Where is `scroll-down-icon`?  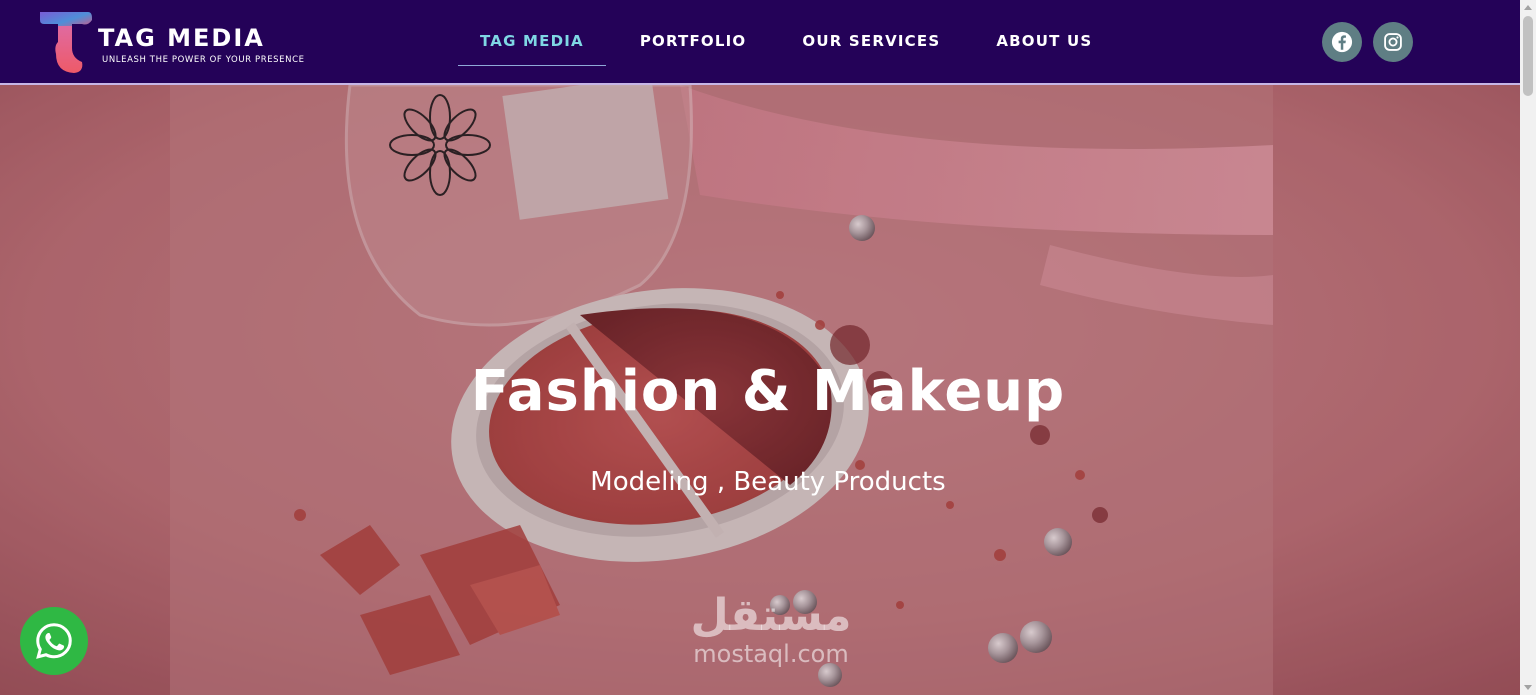
scroll-down-icon is located at coordinates (1528, 687).